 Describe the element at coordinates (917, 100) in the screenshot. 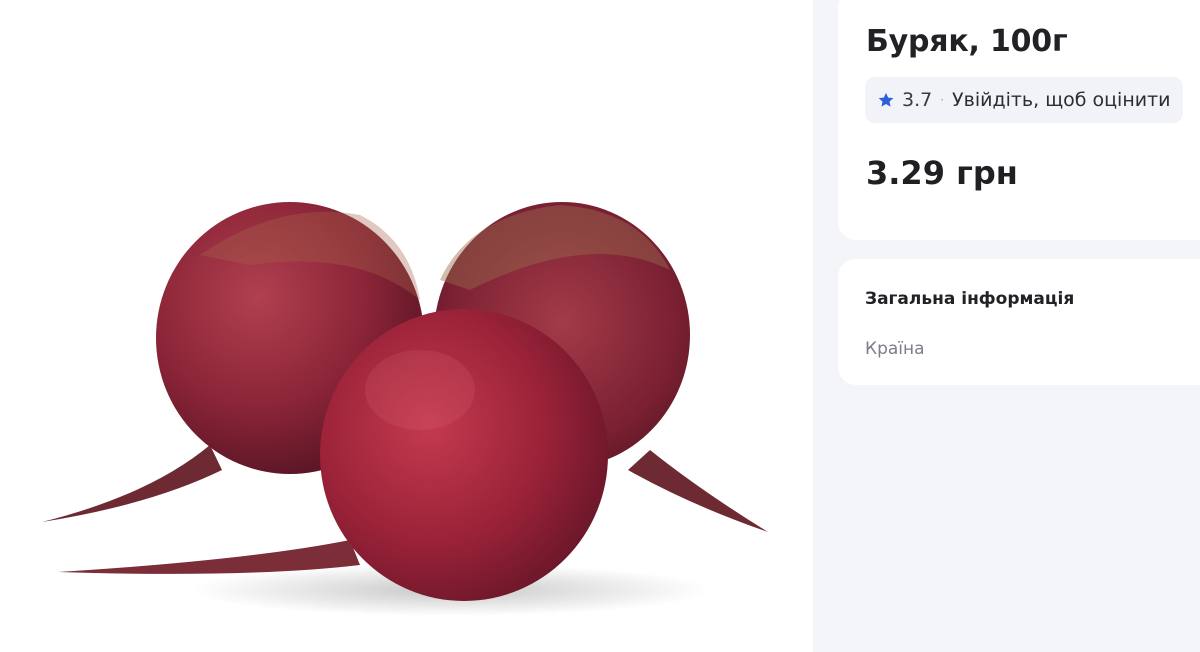

I see `rating-value: 3.7` at that location.